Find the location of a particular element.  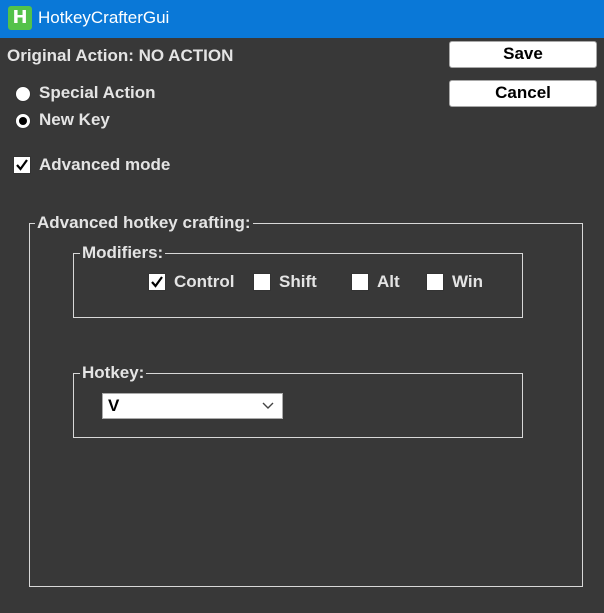

win-label: Win is located at coordinates (467, 282).